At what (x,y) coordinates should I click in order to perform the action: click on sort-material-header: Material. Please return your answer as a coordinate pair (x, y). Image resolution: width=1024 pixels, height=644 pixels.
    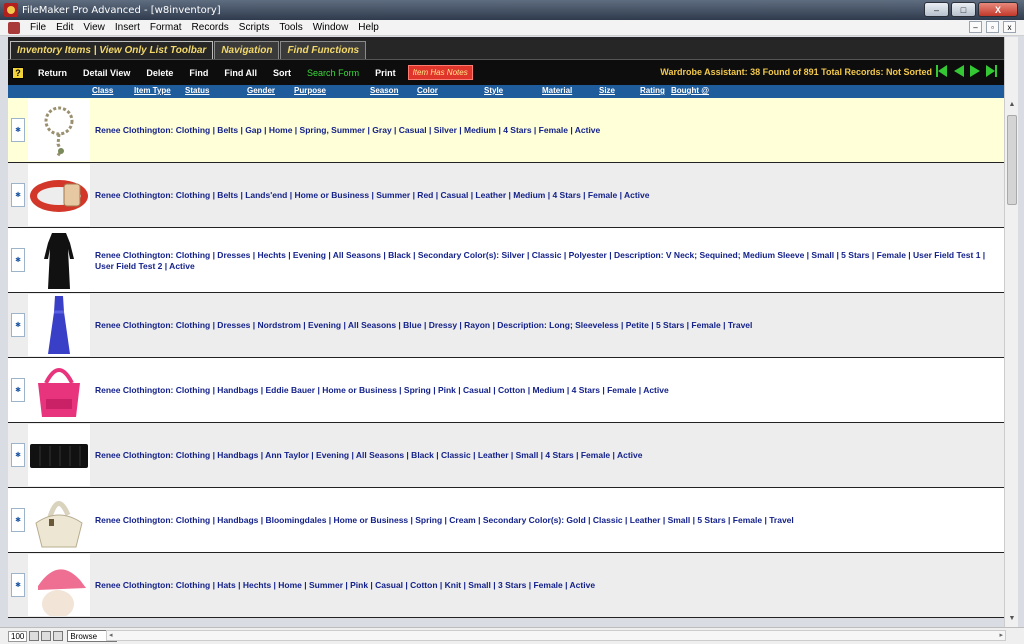
    Looking at the image, I should click on (557, 90).